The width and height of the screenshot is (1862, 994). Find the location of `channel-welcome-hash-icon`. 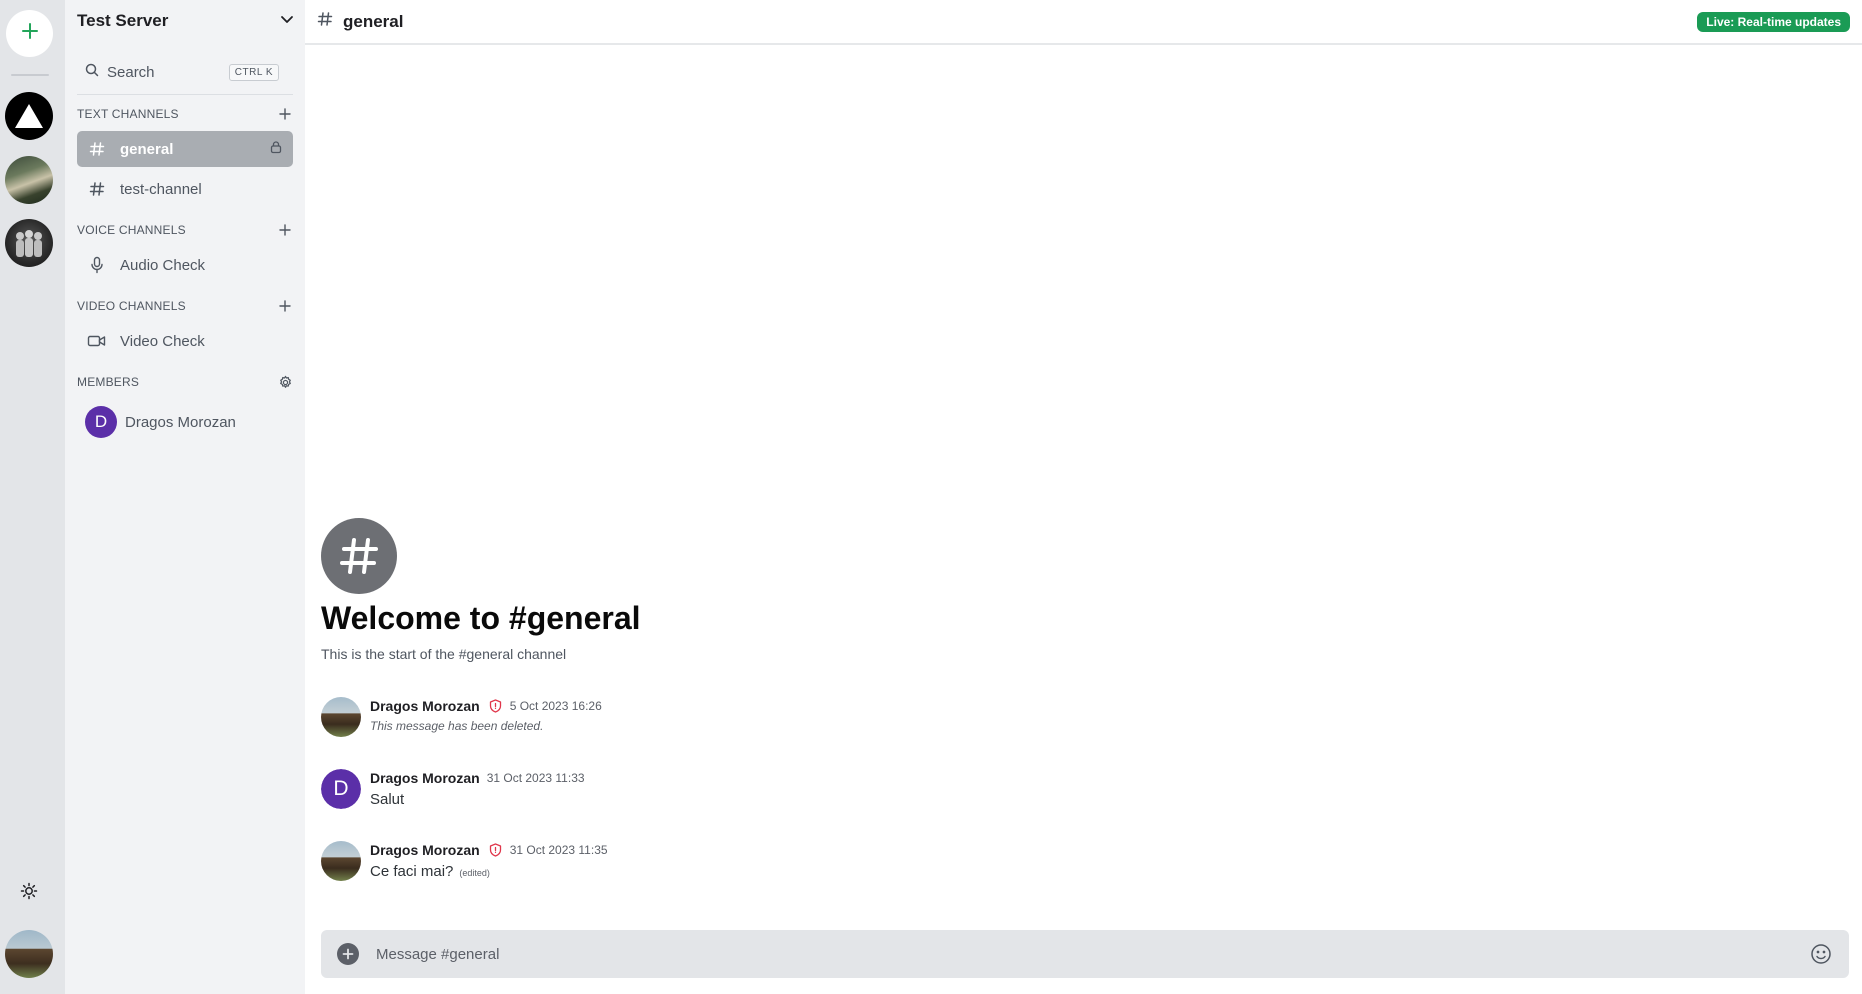

channel-welcome-hash-icon is located at coordinates (359, 556).